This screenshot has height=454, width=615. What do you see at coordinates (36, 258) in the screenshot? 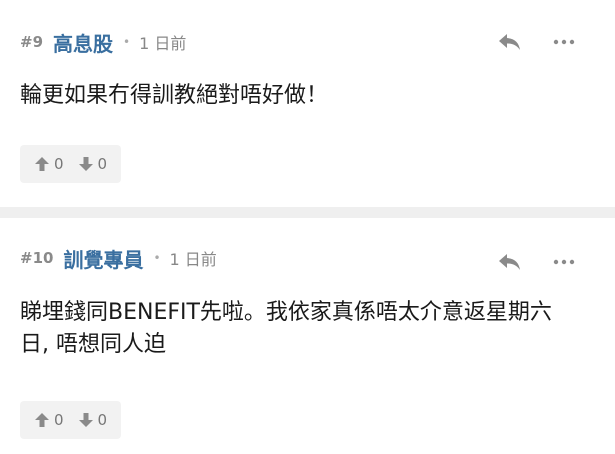
I see `comment-number: #10` at bounding box center [36, 258].